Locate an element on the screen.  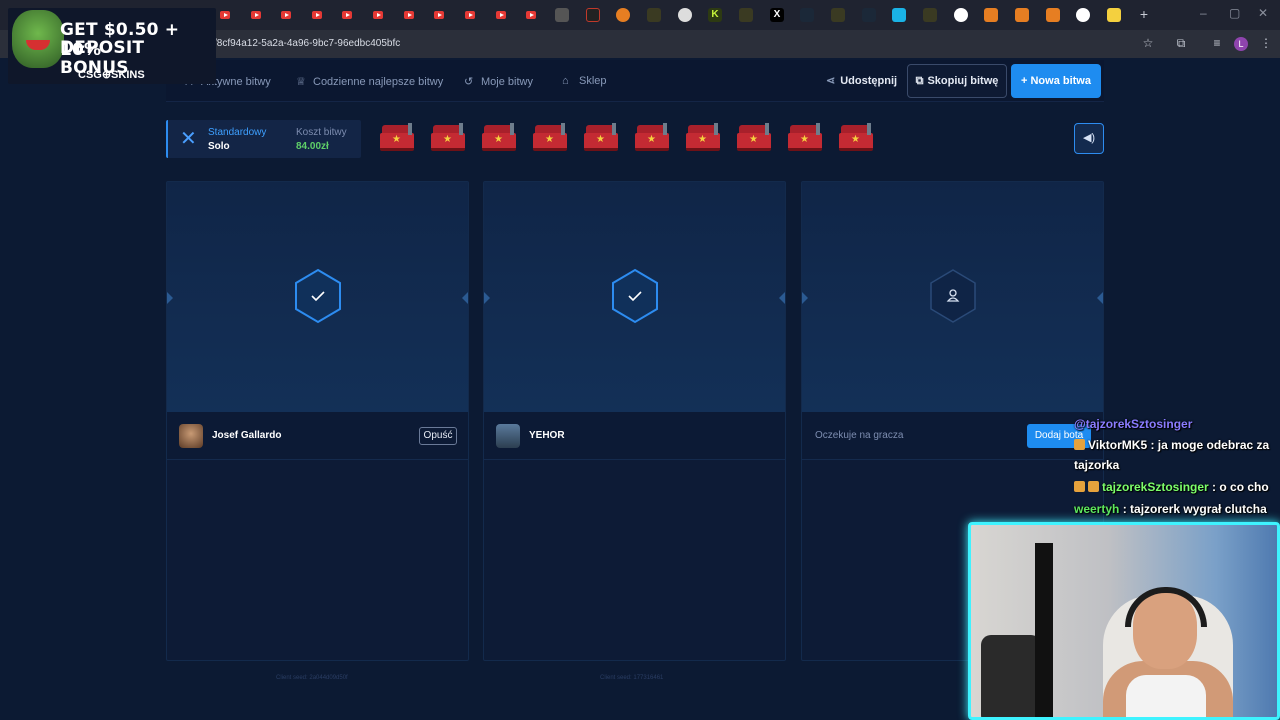
copy-battle-button: ⧉ Skopiuj bitwę is located at coordinates (957, 81).